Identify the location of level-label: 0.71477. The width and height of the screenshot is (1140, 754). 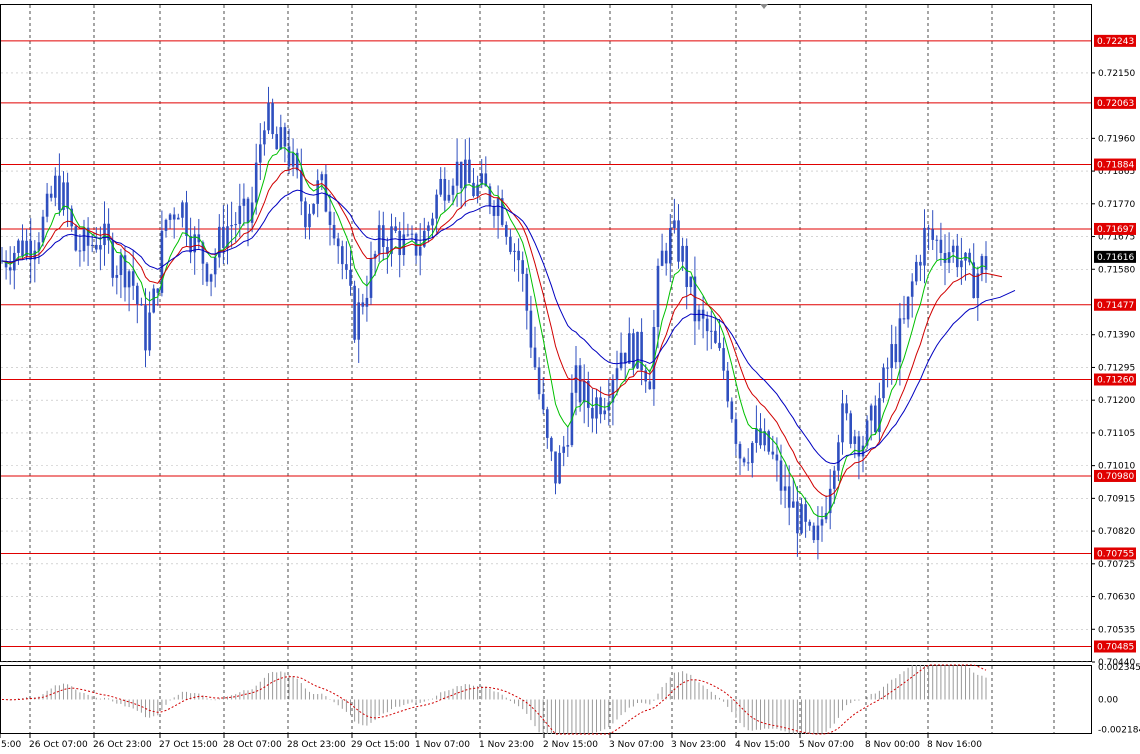
(1115, 306).